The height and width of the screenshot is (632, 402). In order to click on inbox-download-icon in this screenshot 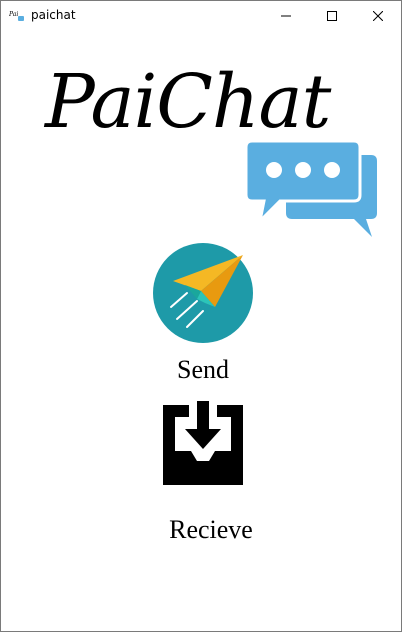, I will do `click(203, 443)`.